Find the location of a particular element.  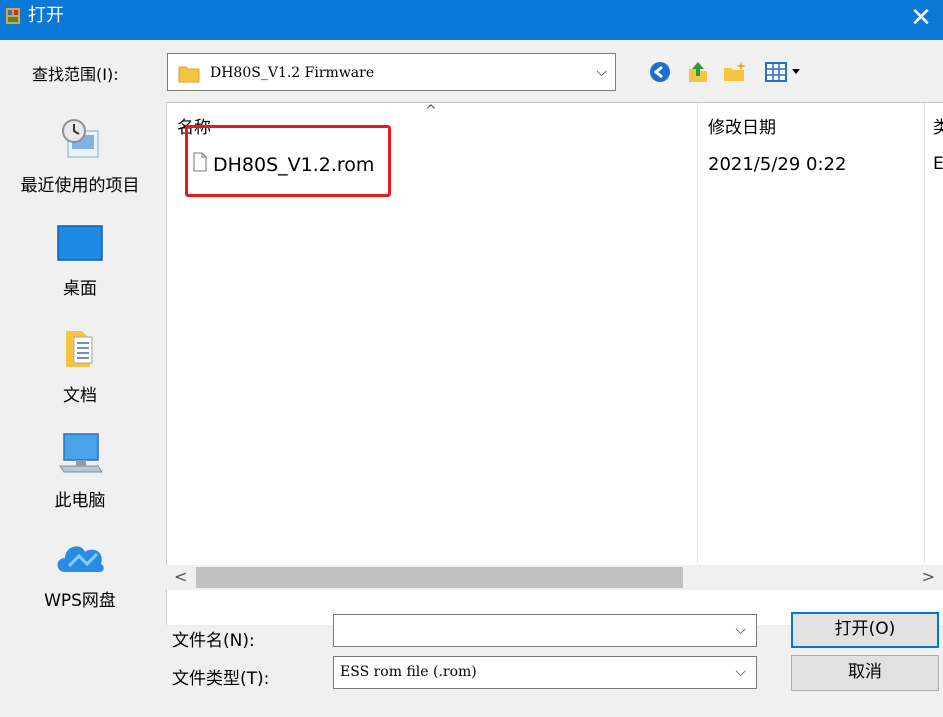

place-this-pc: 此电脑 is located at coordinates (80, 471).